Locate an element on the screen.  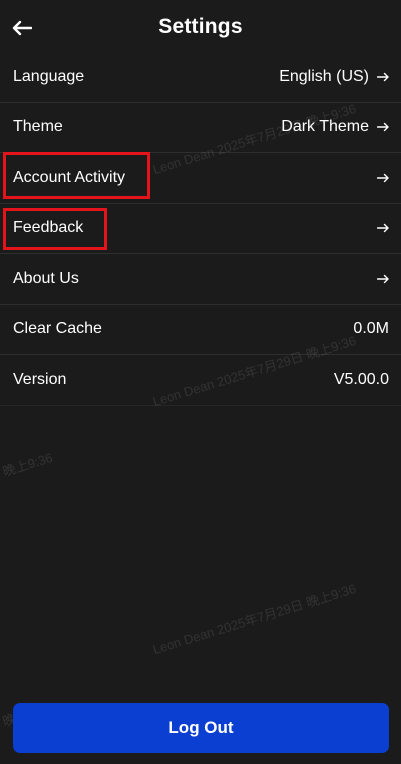
logout-label: Log Out is located at coordinates (201, 727).